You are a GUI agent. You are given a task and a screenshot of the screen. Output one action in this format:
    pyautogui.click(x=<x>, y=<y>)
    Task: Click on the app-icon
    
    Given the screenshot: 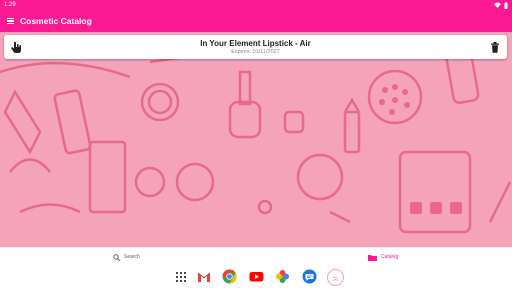 What is the action you would take?
    pyautogui.click(x=335, y=277)
    